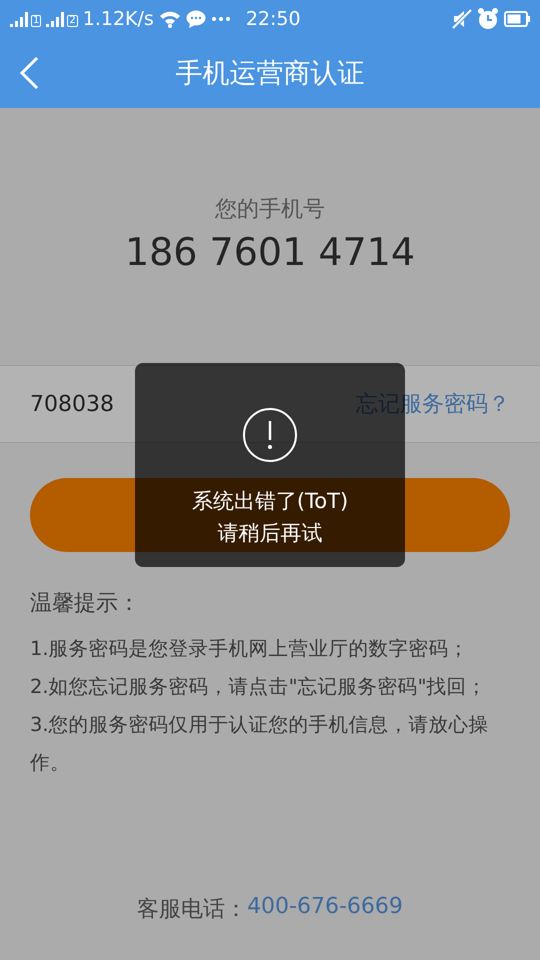 The width and height of the screenshot is (540, 960). What do you see at coordinates (196, 19) in the screenshot?
I see `chat-bubble-icon` at bounding box center [196, 19].